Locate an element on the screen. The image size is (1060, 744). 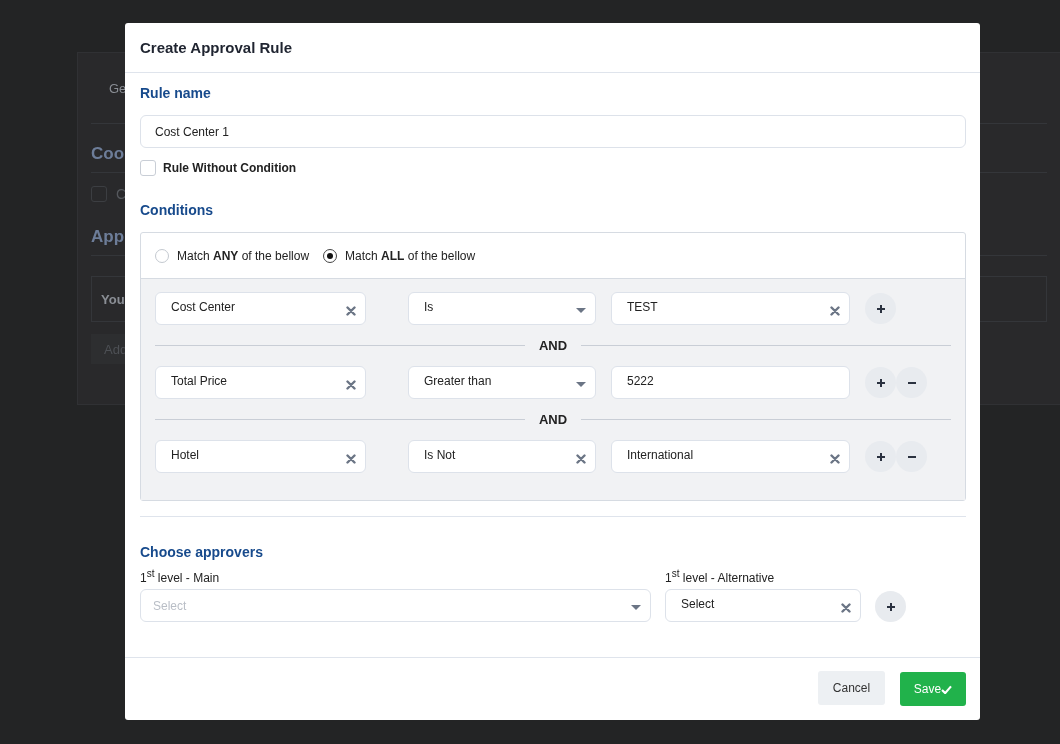
checkbox is located at coordinates (148, 168).